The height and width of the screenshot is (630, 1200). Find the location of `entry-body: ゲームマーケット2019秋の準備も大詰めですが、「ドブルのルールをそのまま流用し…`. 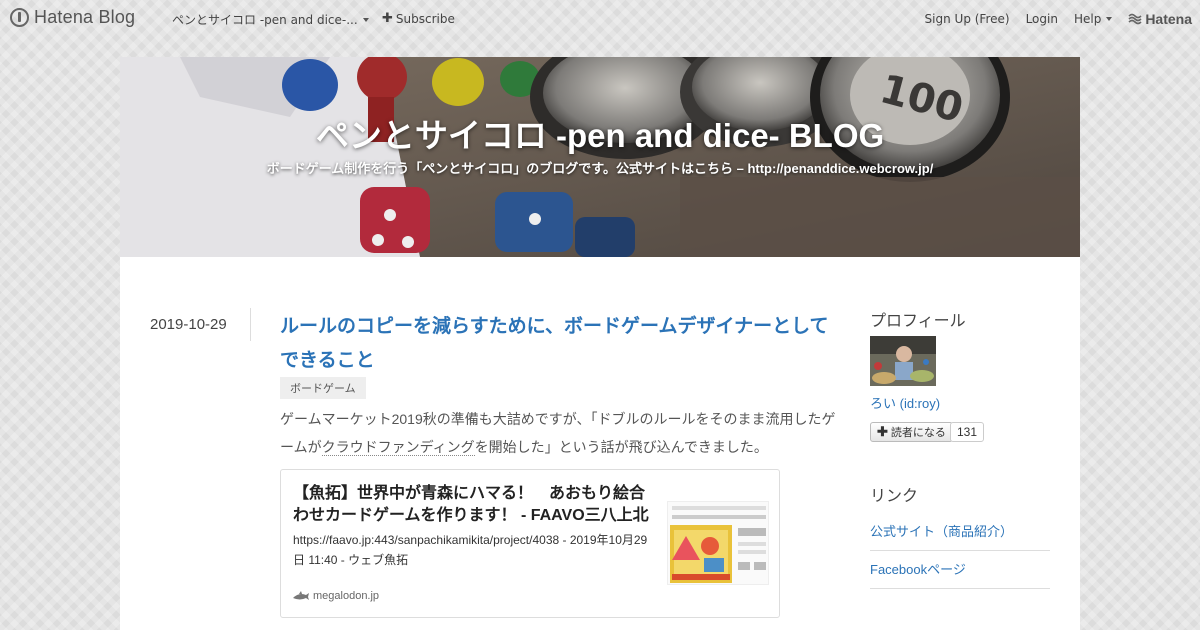

entry-body: ゲームマーケット2019秋の準備も大詰めですが、「ドブルのルールをそのまま流用し… is located at coordinates (560, 433).